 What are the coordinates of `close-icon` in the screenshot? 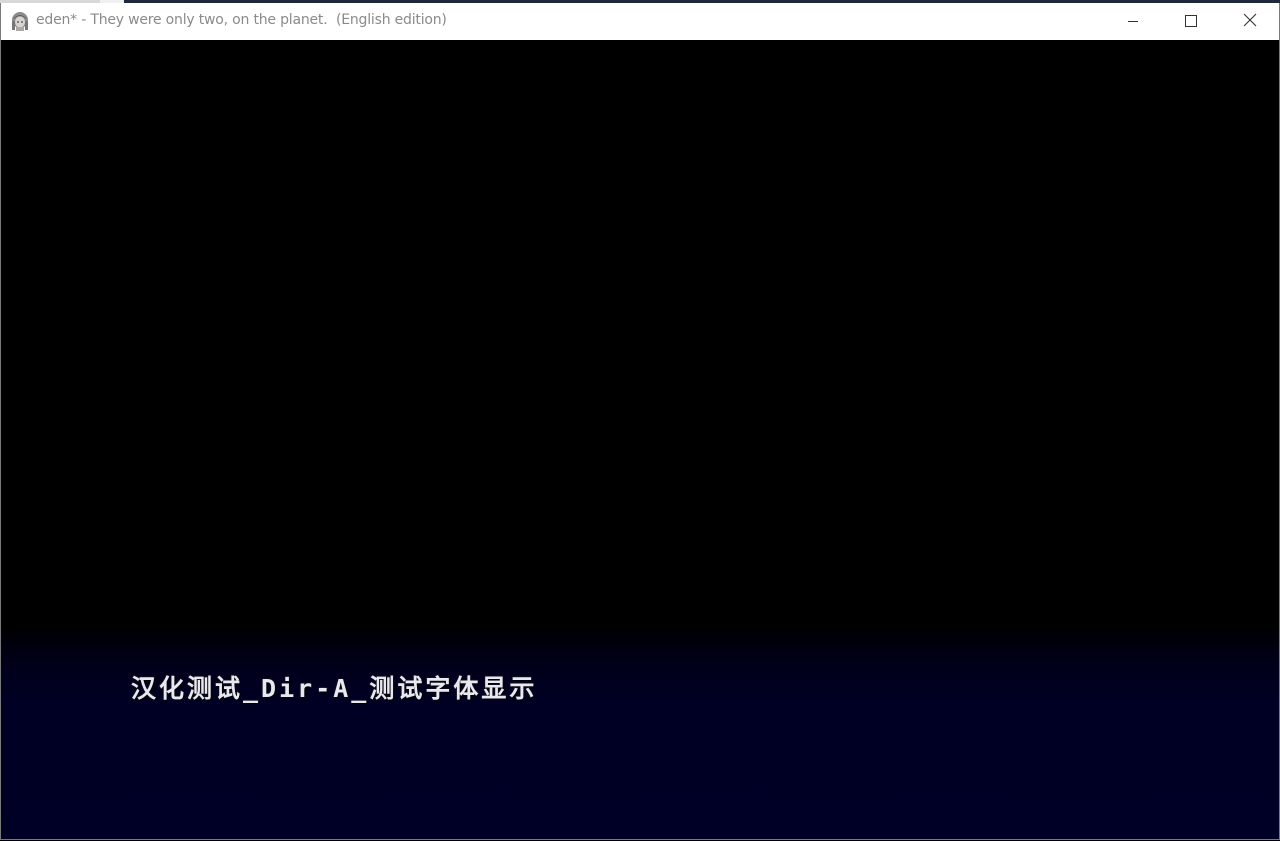 It's located at (1250, 21).